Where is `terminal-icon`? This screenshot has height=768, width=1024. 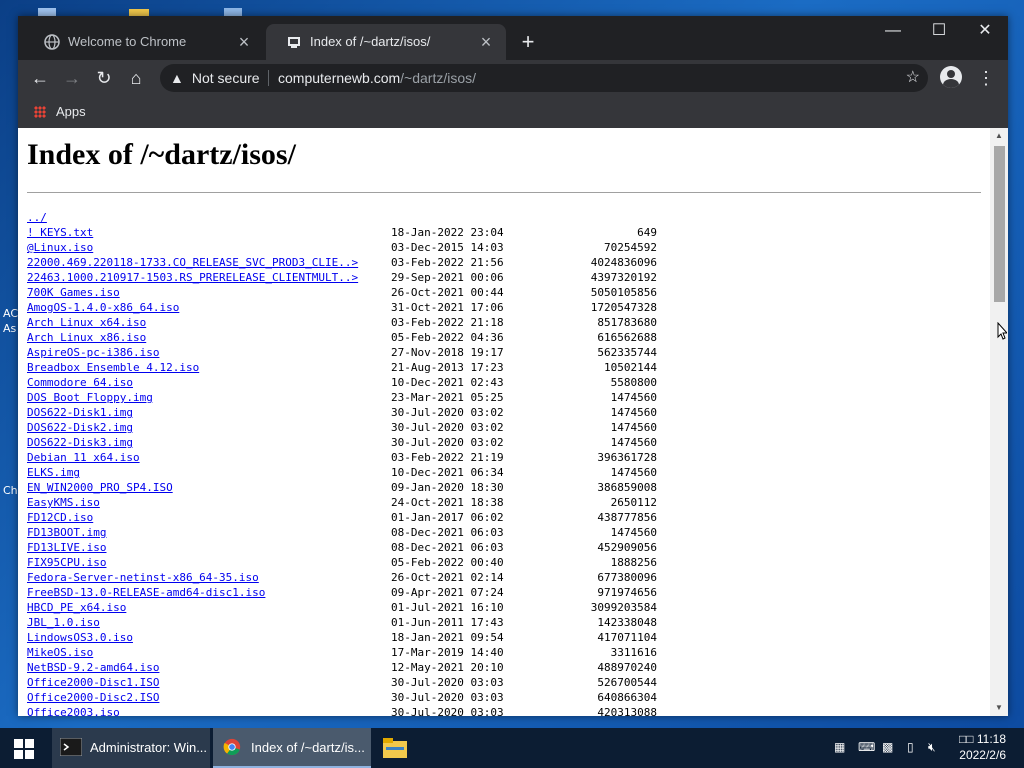 terminal-icon is located at coordinates (71, 747).